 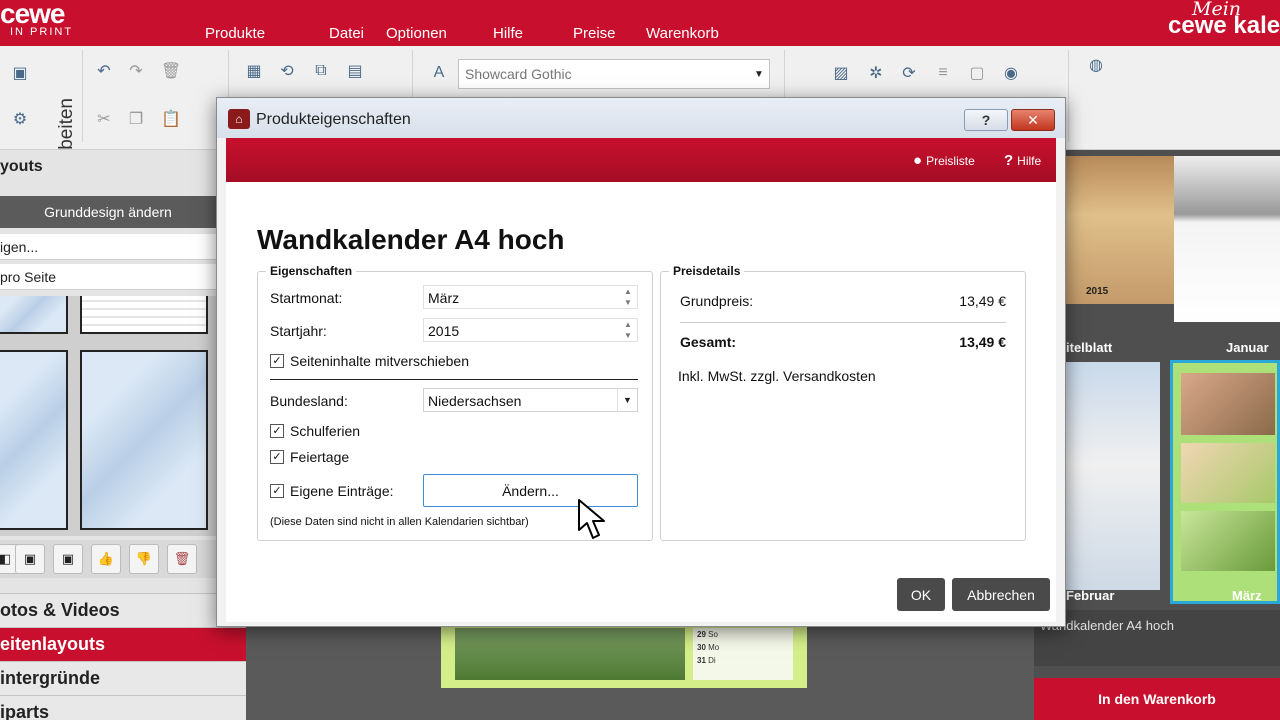 I want to click on help-window-button: ?, so click(x=986, y=120).